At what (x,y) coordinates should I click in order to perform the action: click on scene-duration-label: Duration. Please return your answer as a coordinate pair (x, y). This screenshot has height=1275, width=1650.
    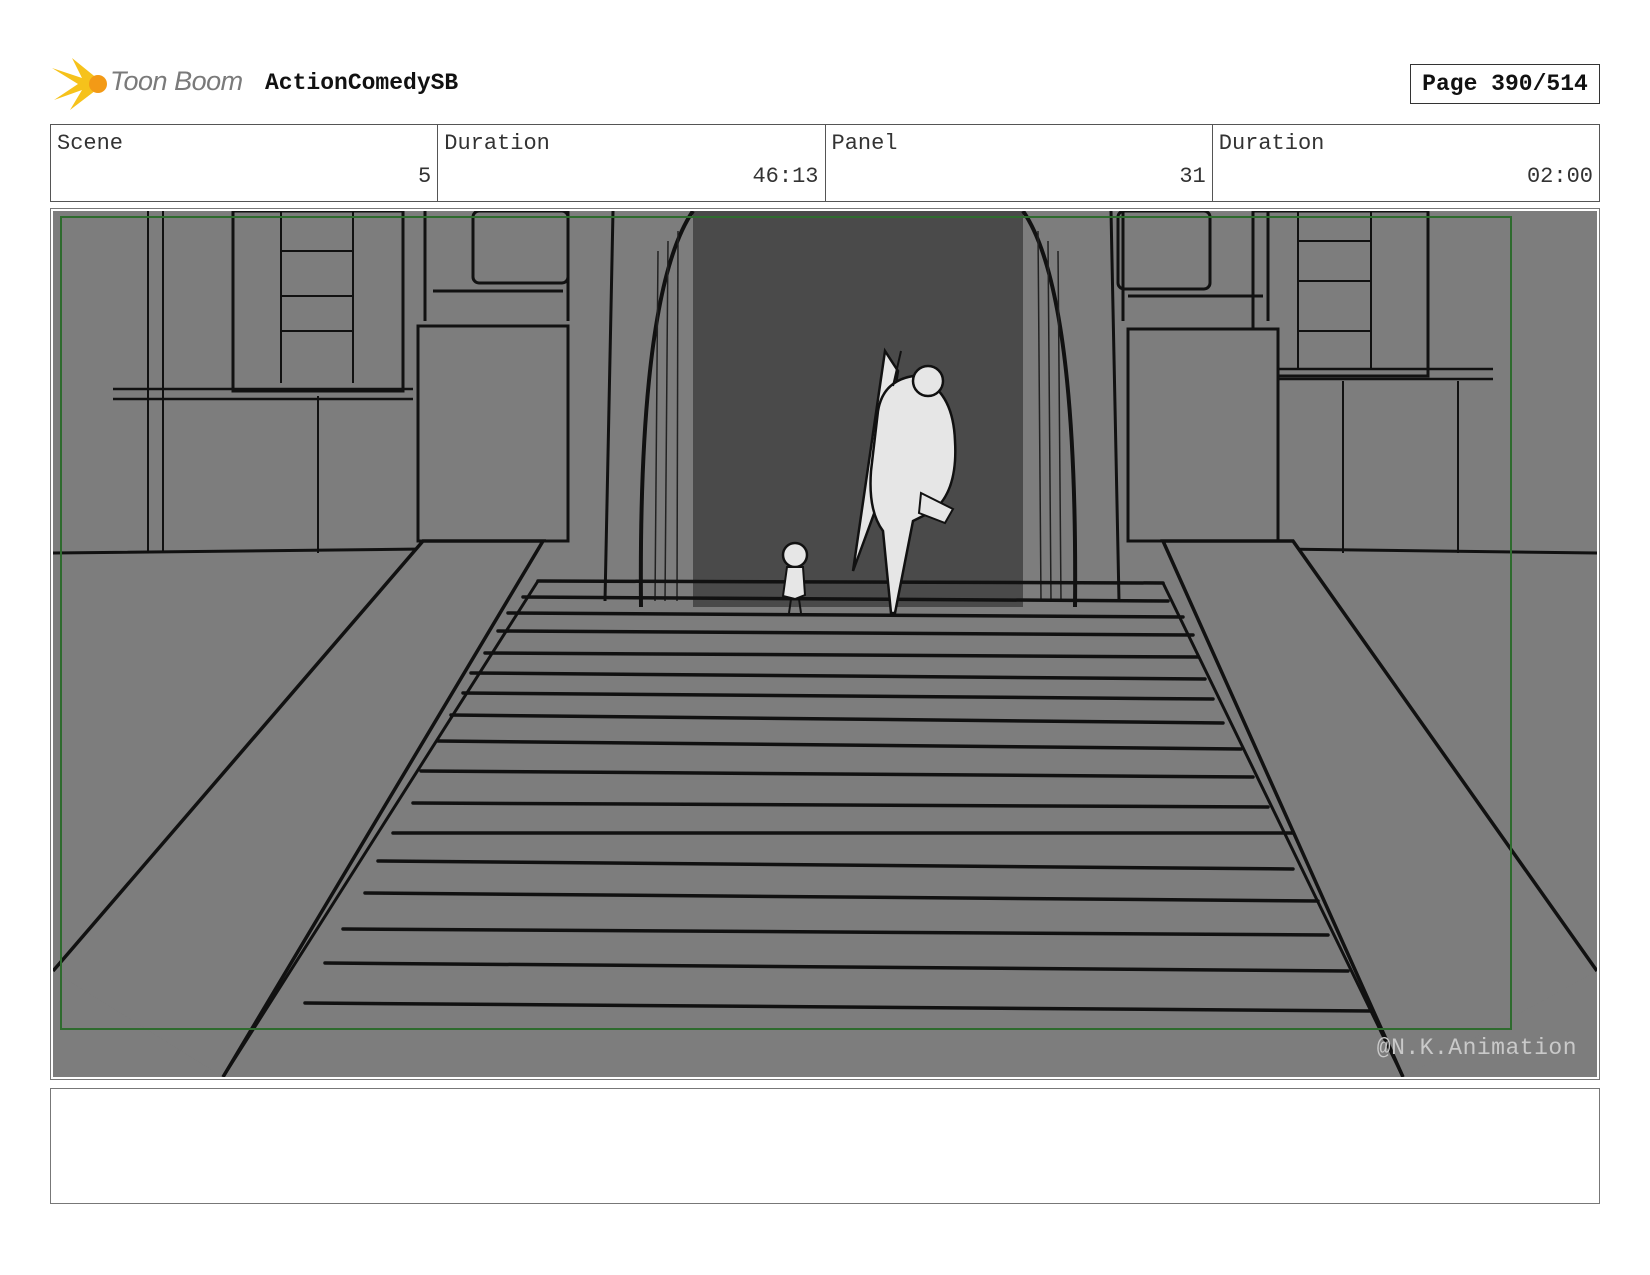
    Looking at the image, I should click on (497, 143).